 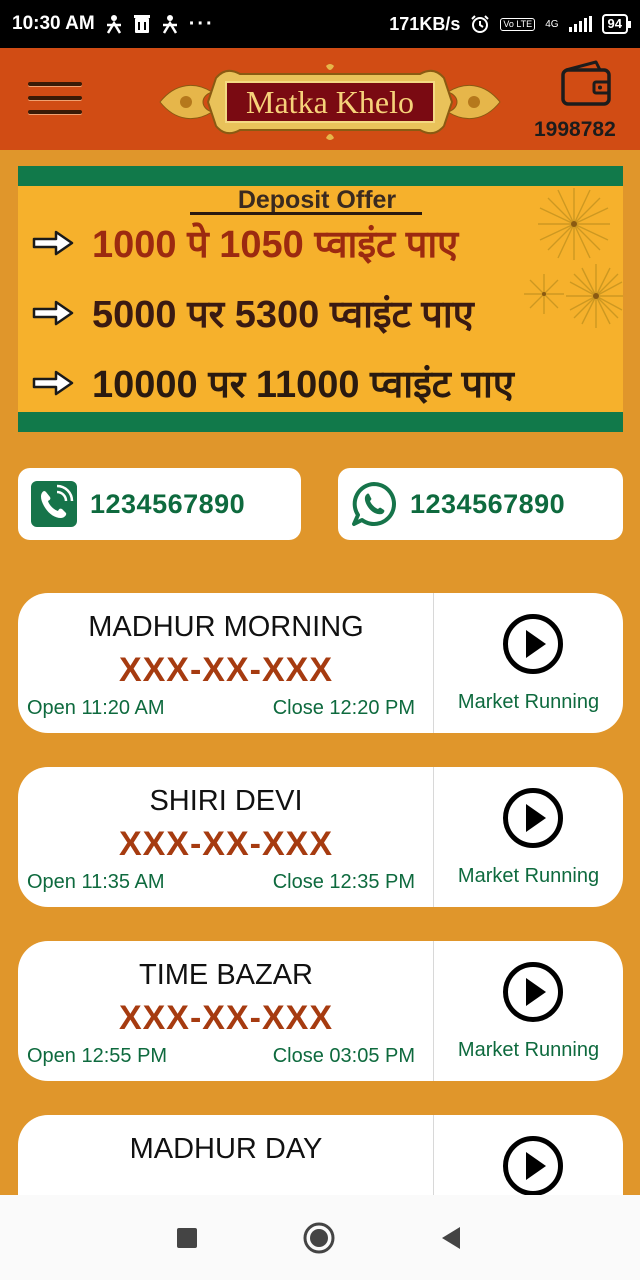 I want to click on banner-title: Deposit Offer, so click(x=317, y=200).